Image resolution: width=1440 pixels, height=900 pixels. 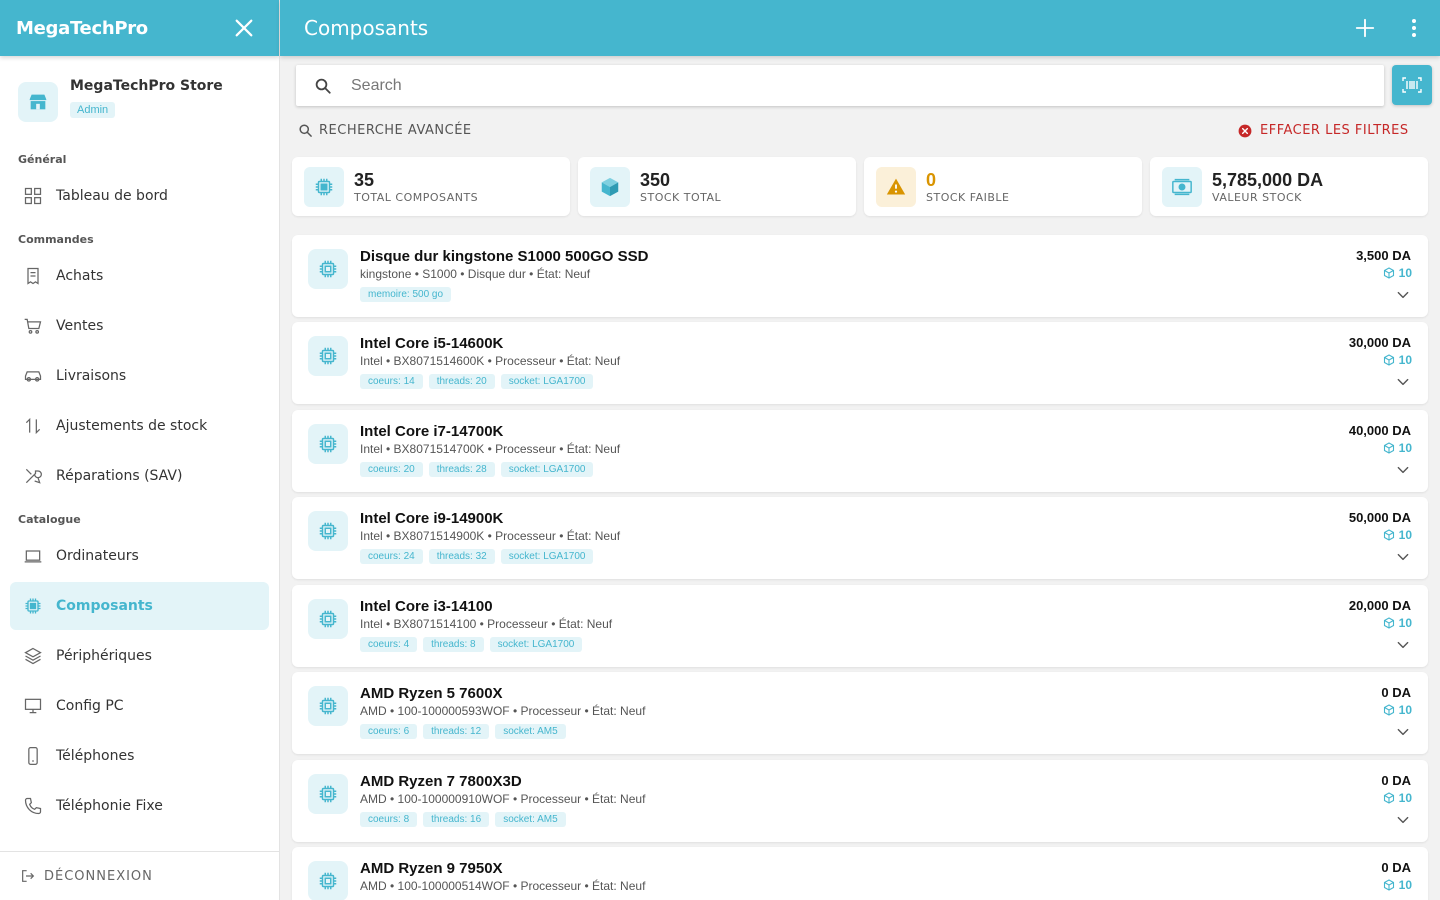 I want to click on sidebar-item-ordinateurs: Ordinateurs, so click(x=139, y=556).